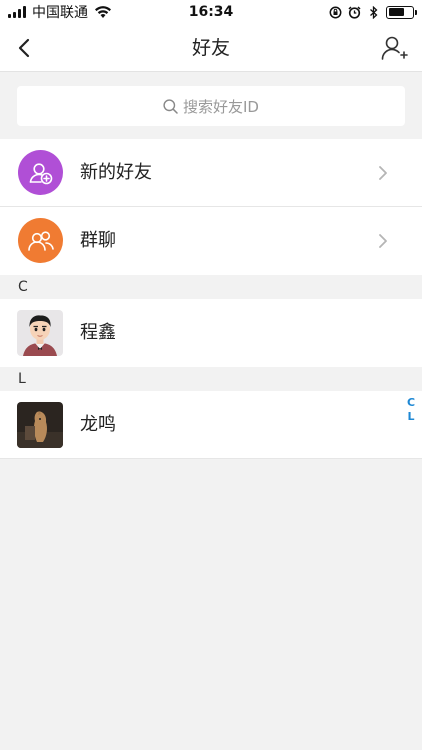  Describe the element at coordinates (116, 172) in the screenshot. I see `new-friends-label: 新的好友` at that location.